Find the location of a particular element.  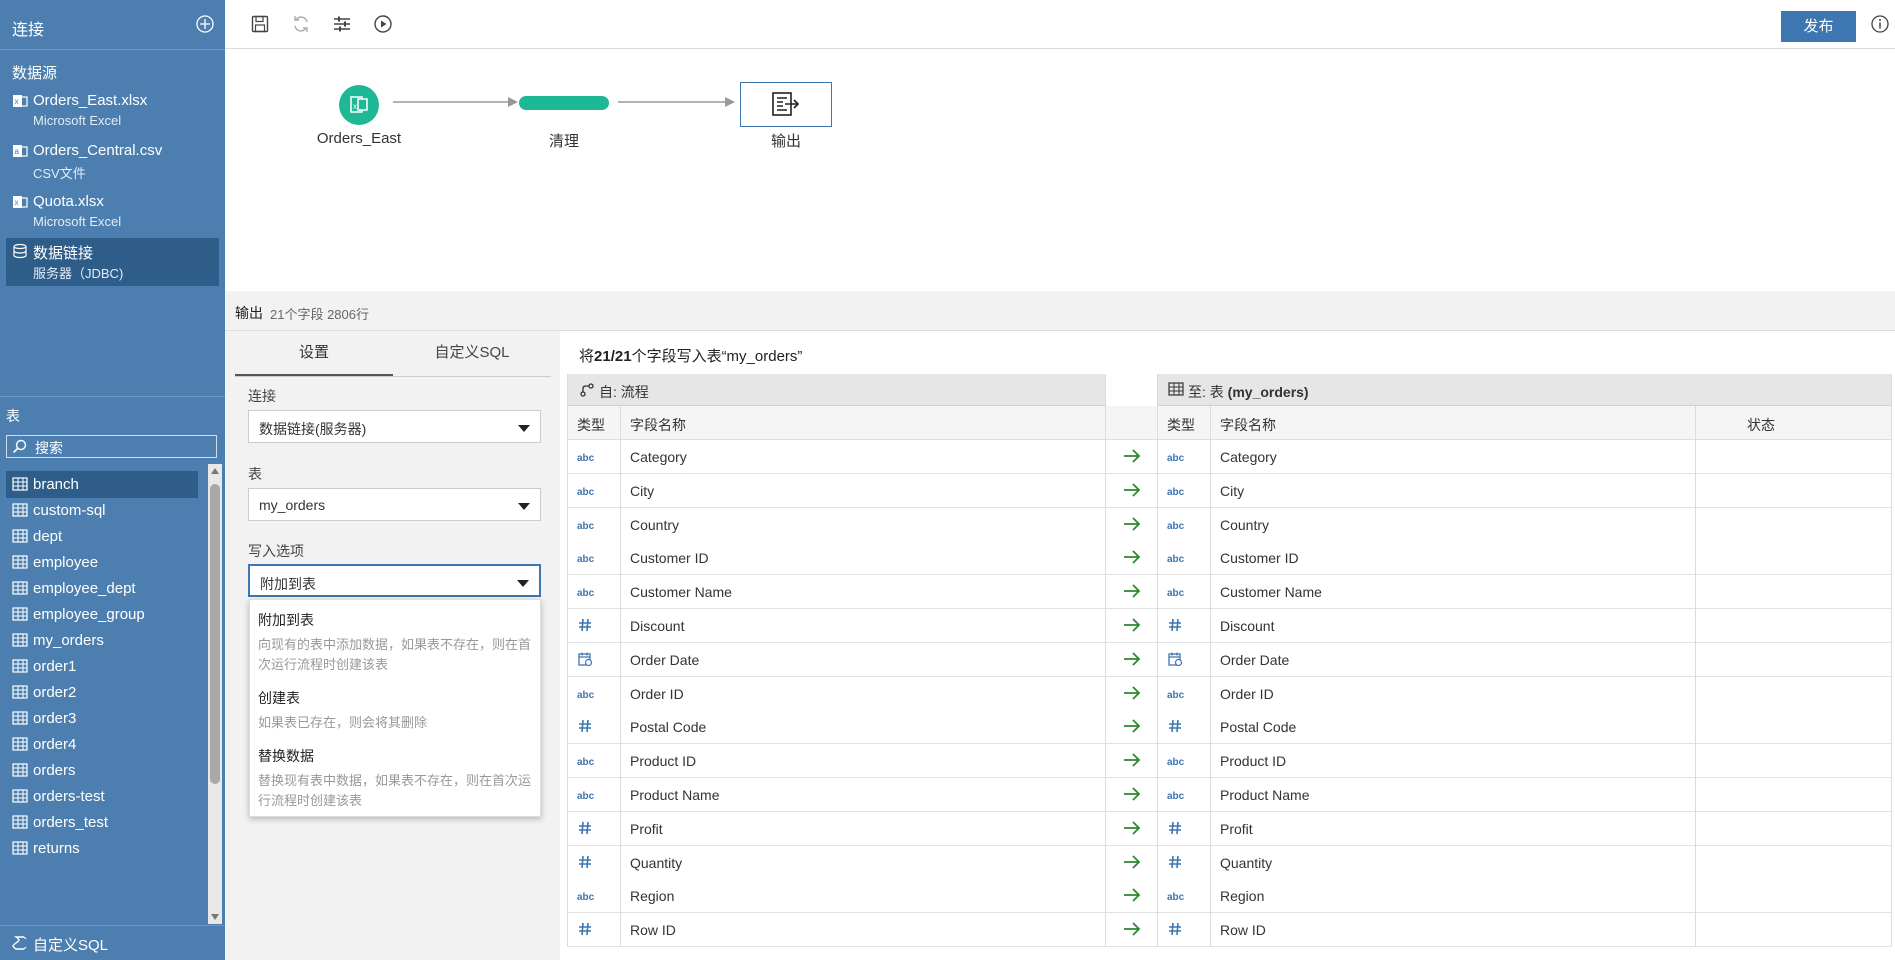

write-option-replace: 替换数据 替换现有表中数据，如果表不存在，则在首次运行流程时创建该表 is located at coordinates (398, 778).